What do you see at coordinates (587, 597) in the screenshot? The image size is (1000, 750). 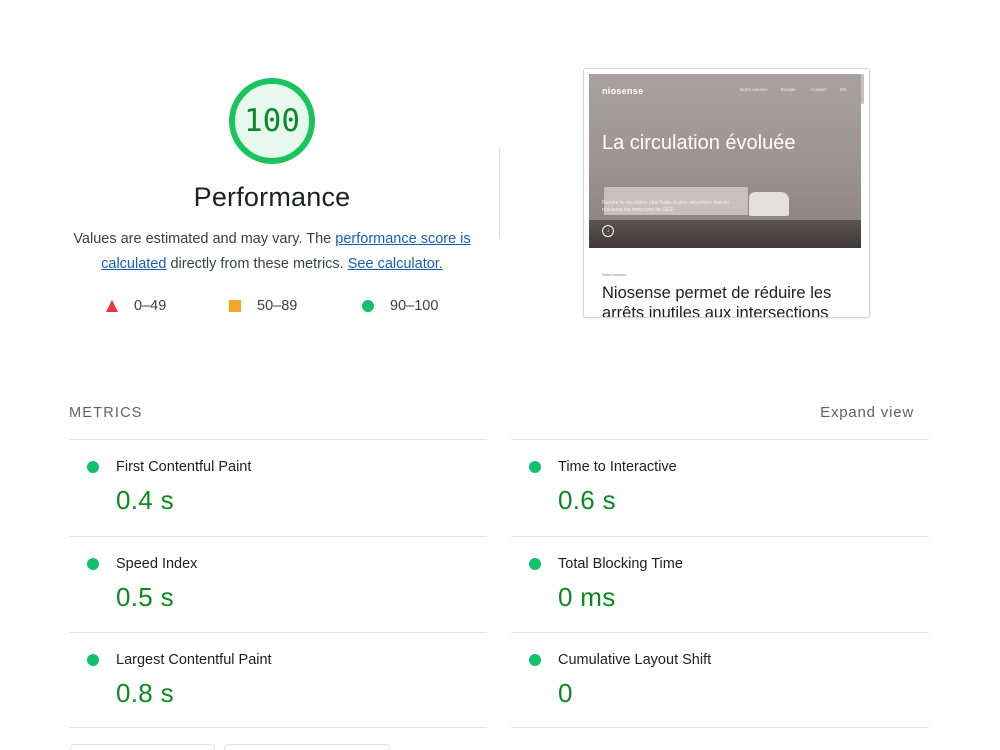 I see `metric-value: 0 ms` at bounding box center [587, 597].